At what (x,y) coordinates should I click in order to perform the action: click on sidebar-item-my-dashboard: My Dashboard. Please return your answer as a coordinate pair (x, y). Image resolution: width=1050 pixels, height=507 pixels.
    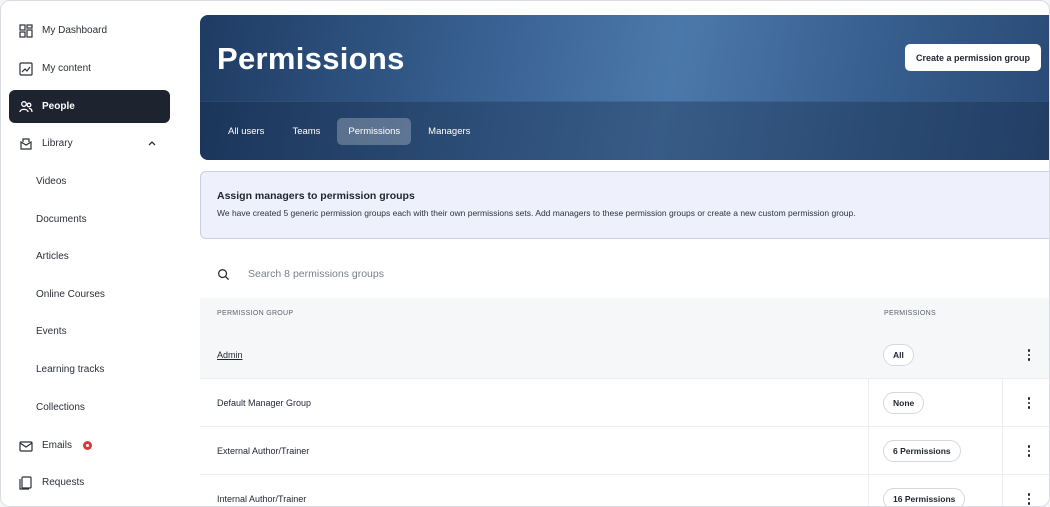
    Looking at the image, I should click on (89, 30).